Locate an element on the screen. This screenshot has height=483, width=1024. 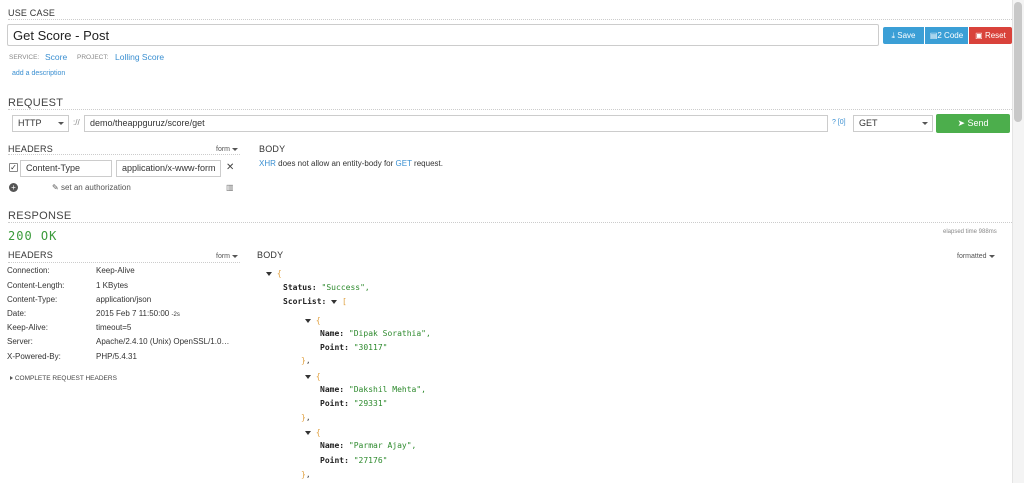
get-text: GET is located at coordinates (403, 163).